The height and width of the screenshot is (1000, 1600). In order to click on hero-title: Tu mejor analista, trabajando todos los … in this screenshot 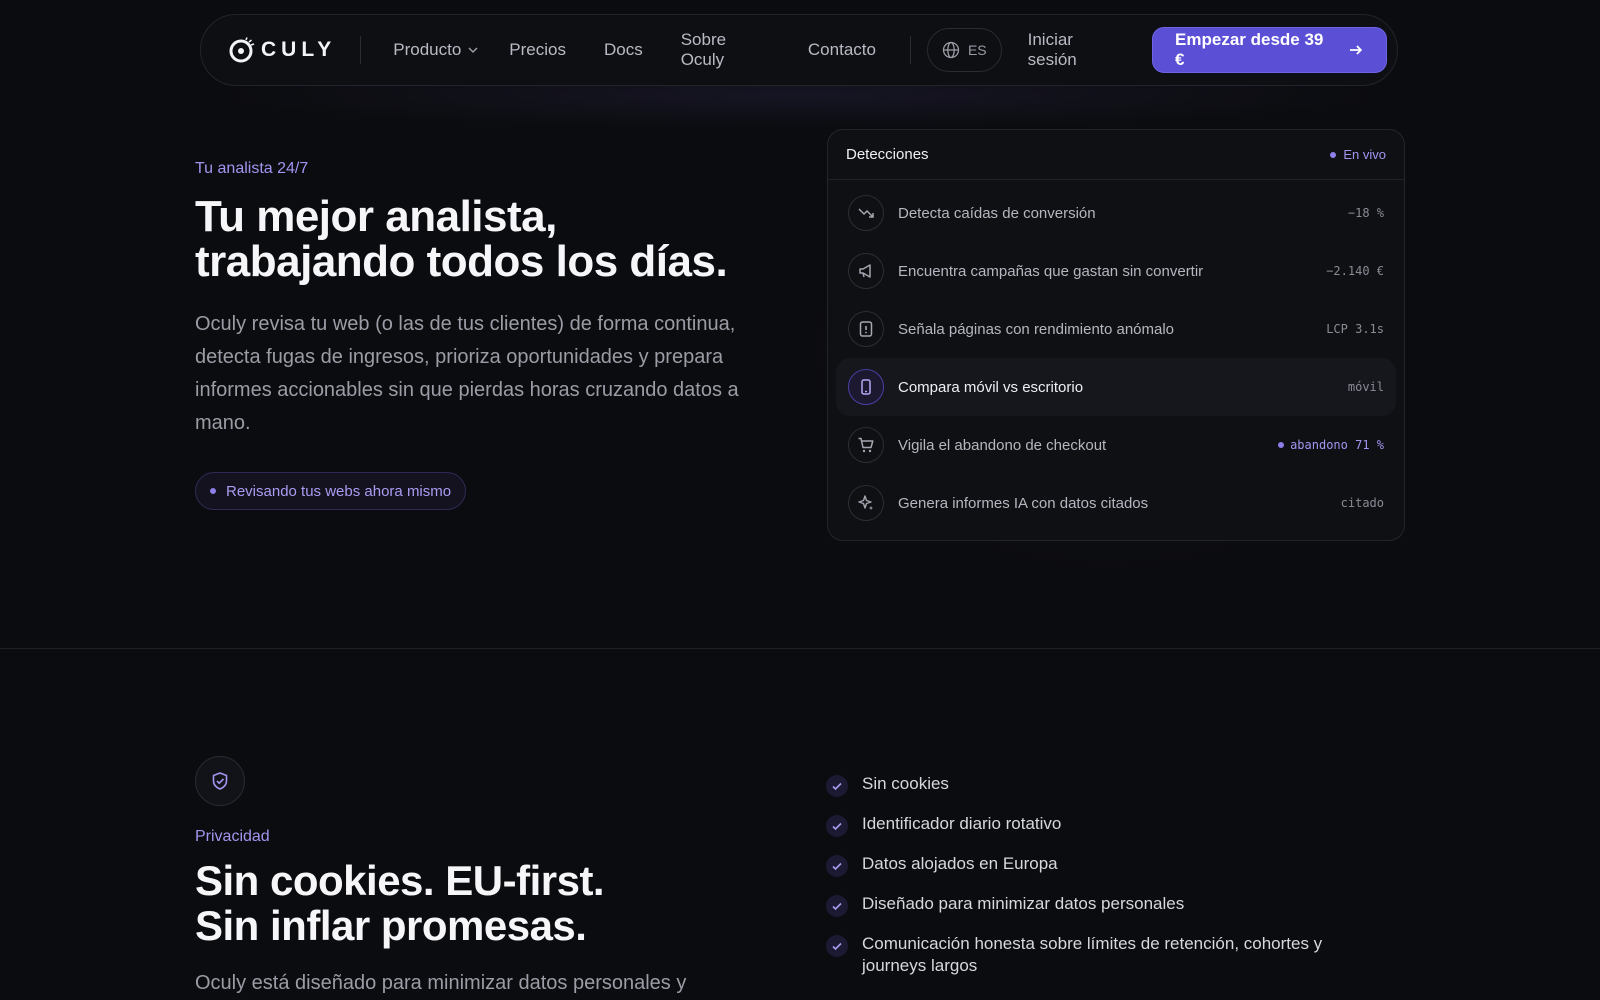, I will do `click(485, 239)`.